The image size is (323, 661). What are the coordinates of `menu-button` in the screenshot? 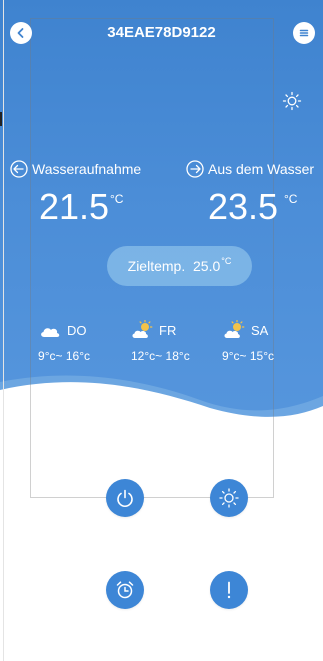 It's located at (304, 33).